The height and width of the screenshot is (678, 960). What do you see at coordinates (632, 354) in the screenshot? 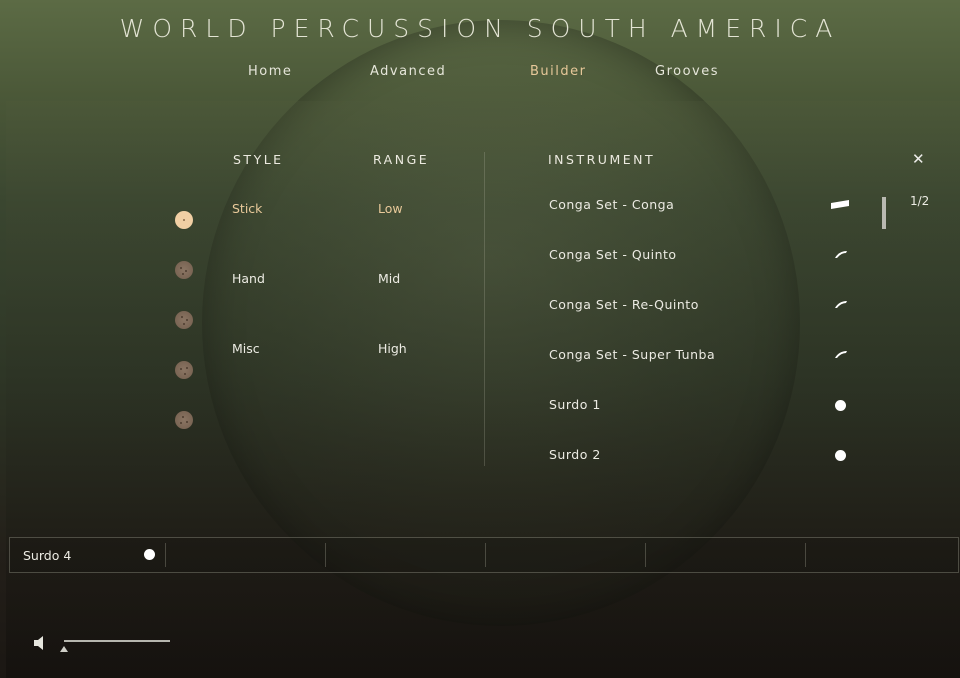
I see `instrument-item-super-tunba: Conga Set - Super Tunba` at bounding box center [632, 354].